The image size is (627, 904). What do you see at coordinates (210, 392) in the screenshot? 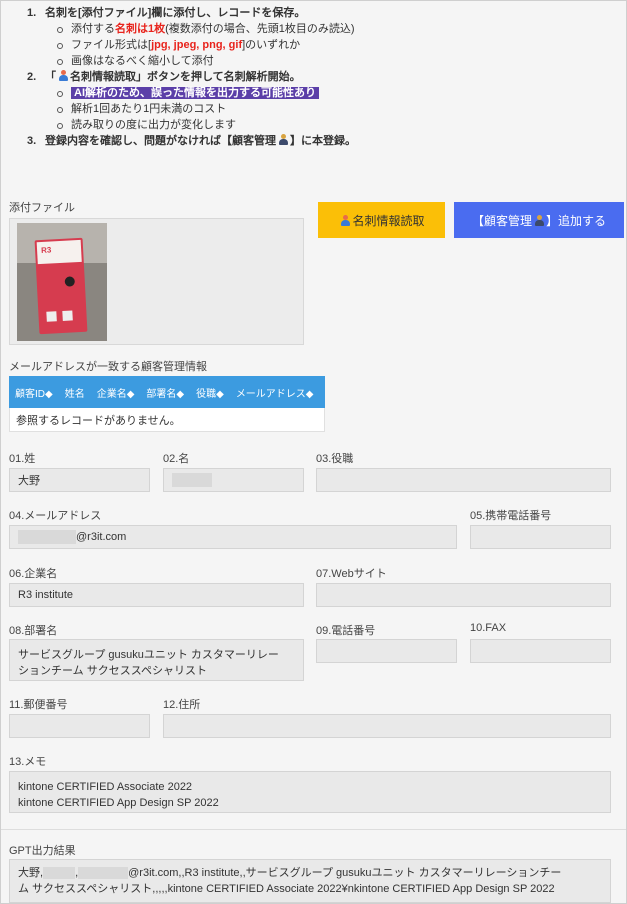
I see `column-title: 役職◆` at bounding box center [210, 392].